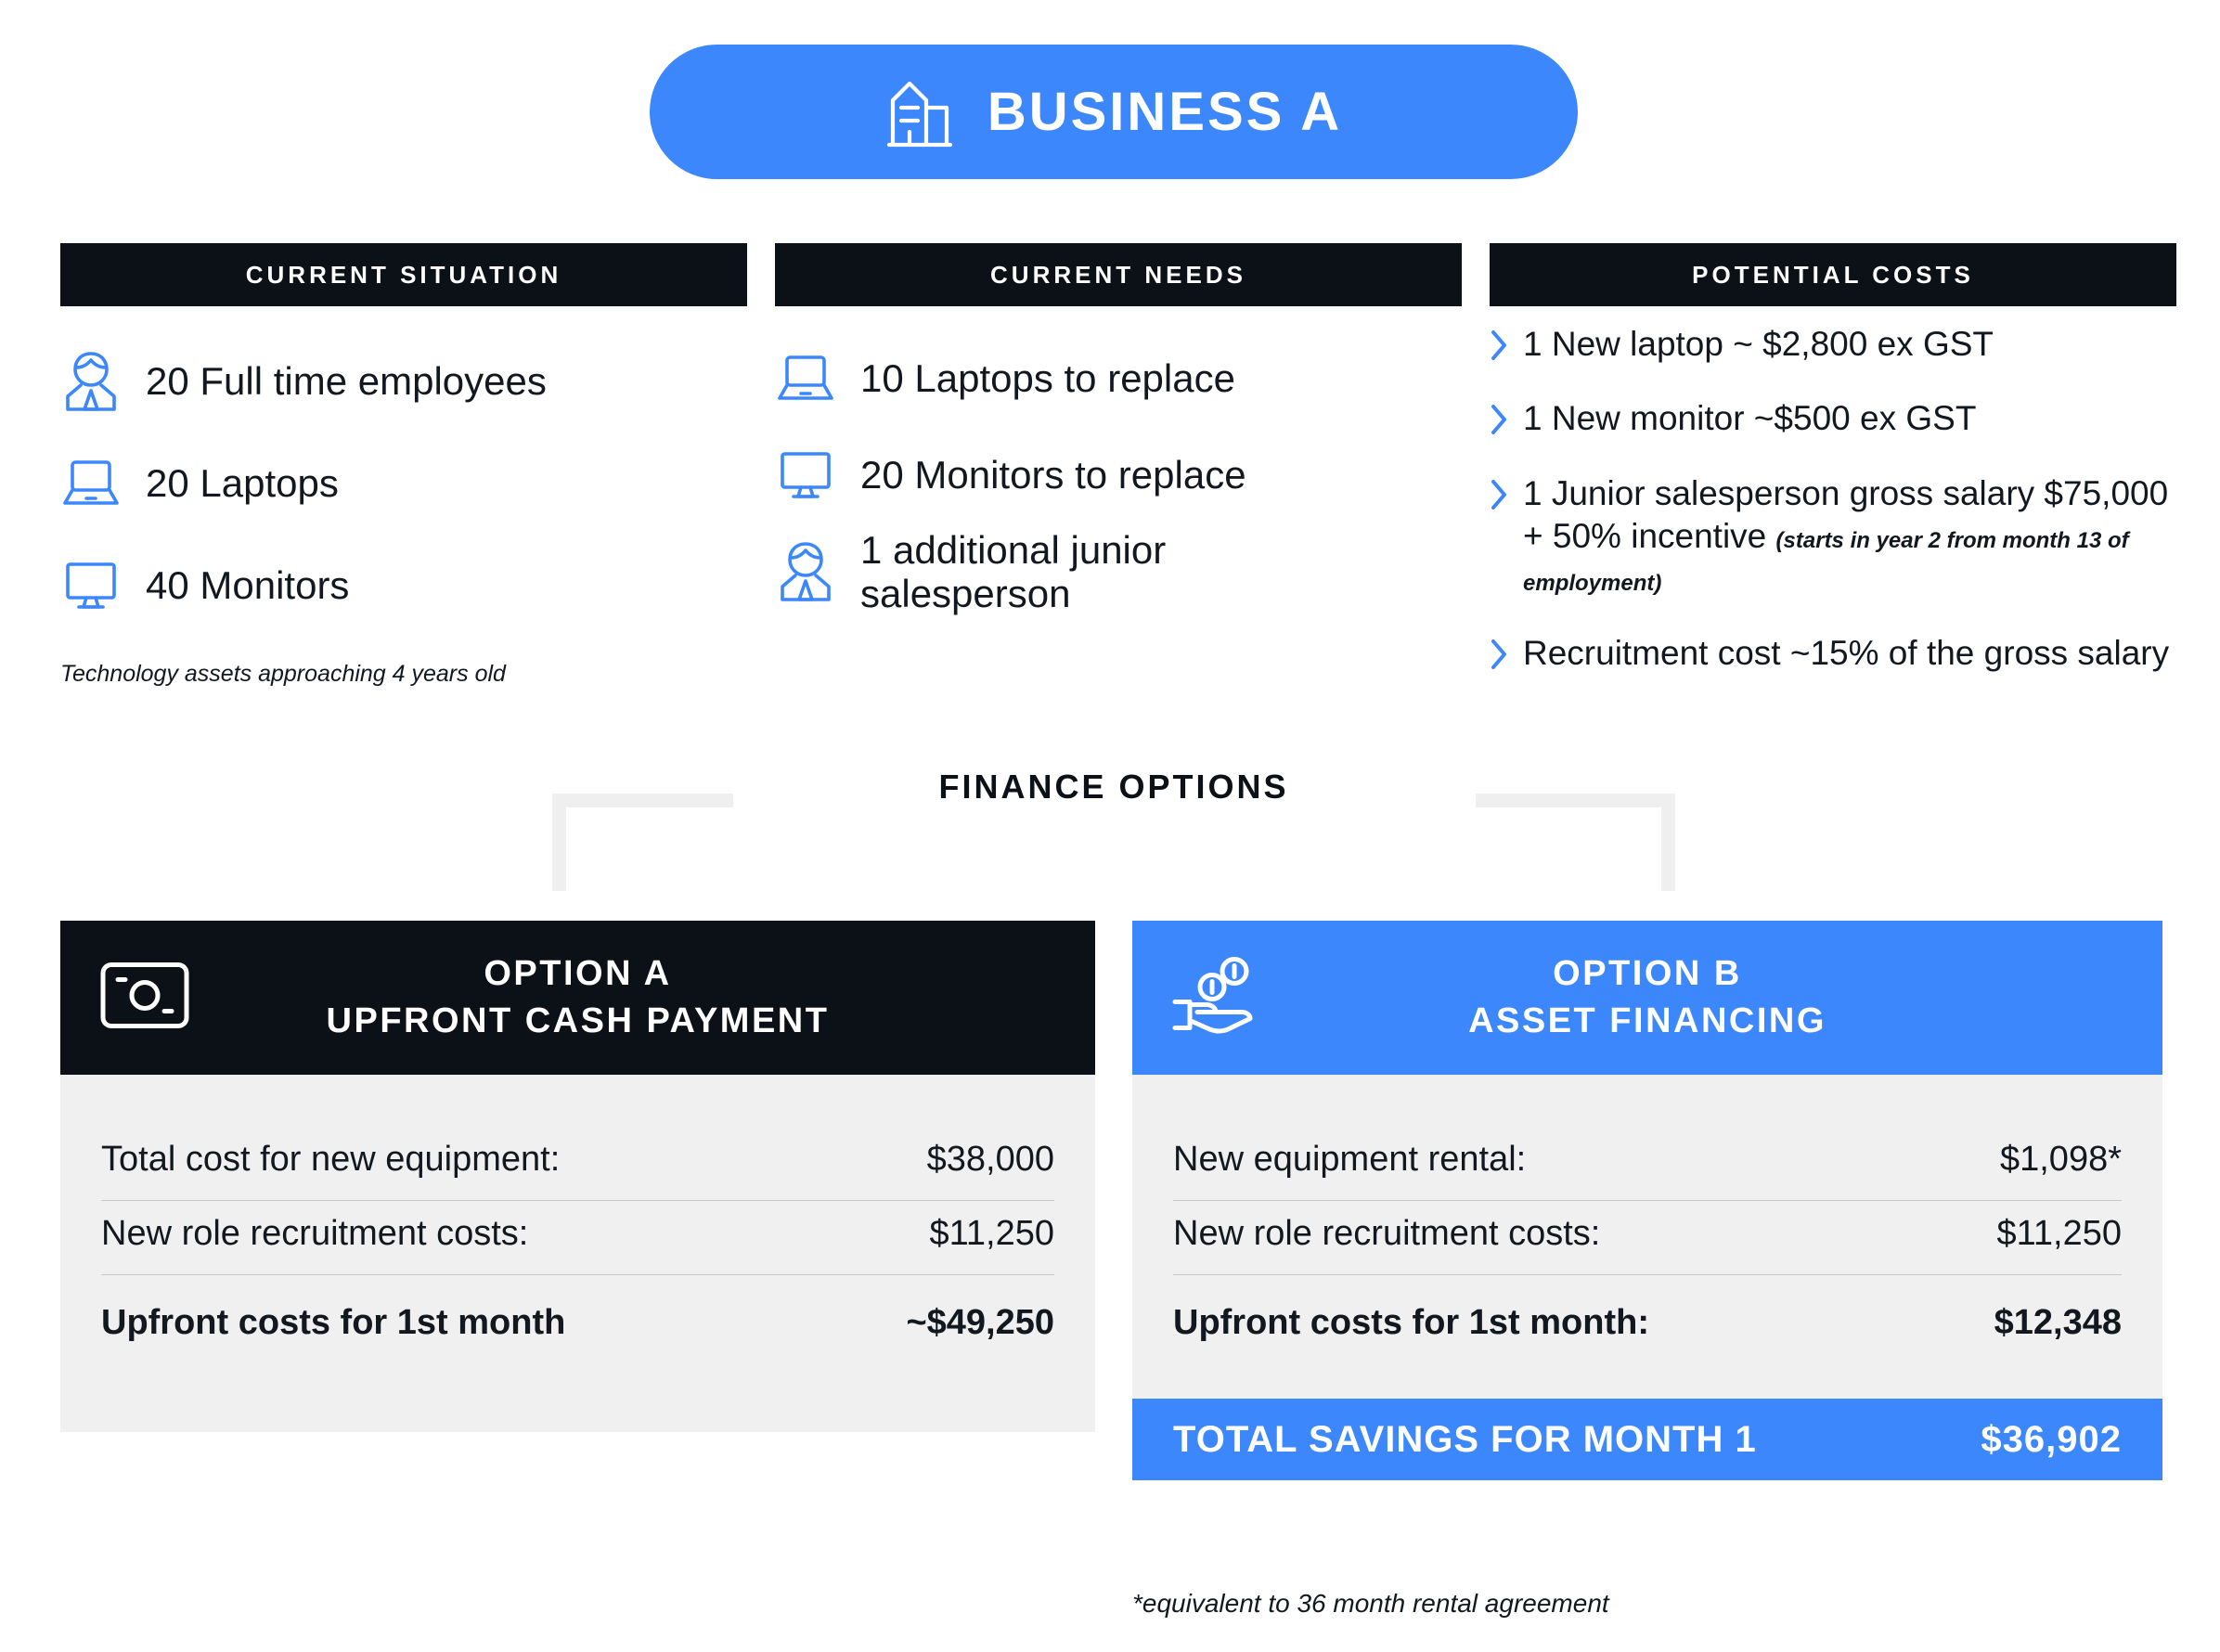 Image resolution: width=2220 pixels, height=1652 pixels. What do you see at coordinates (1119, 274) in the screenshot?
I see `column-heading: CURRENT NEEDS` at bounding box center [1119, 274].